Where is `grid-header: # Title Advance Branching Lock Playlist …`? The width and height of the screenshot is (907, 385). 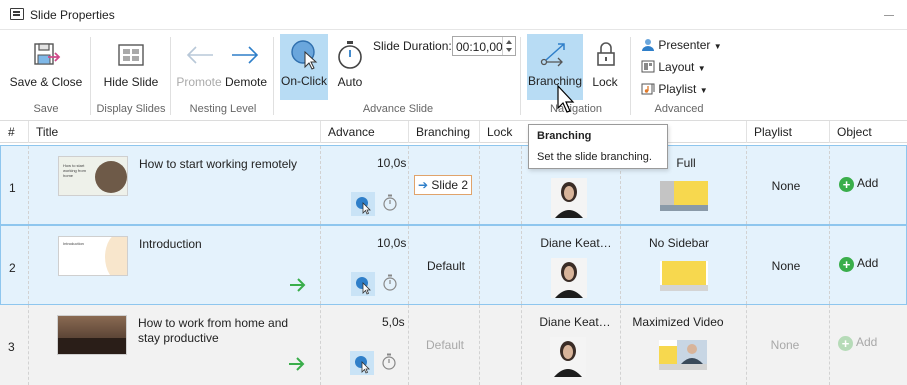 grid-header: # Title Advance Branching Lock Playlist … is located at coordinates (453, 132).